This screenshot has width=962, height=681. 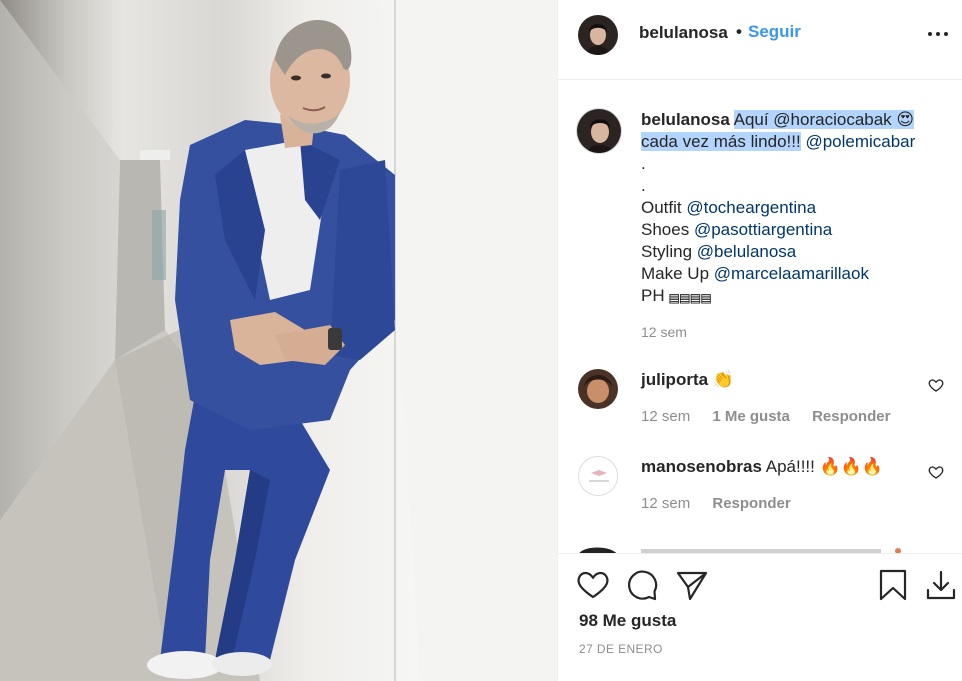 What do you see at coordinates (941, 34) in the screenshot?
I see `more-options-icon` at bounding box center [941, 34].